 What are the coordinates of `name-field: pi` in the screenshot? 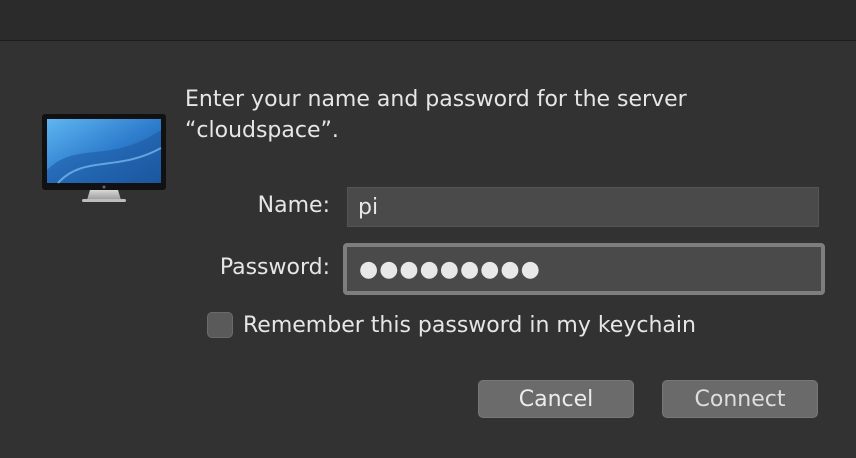 It's located at (583, 207).